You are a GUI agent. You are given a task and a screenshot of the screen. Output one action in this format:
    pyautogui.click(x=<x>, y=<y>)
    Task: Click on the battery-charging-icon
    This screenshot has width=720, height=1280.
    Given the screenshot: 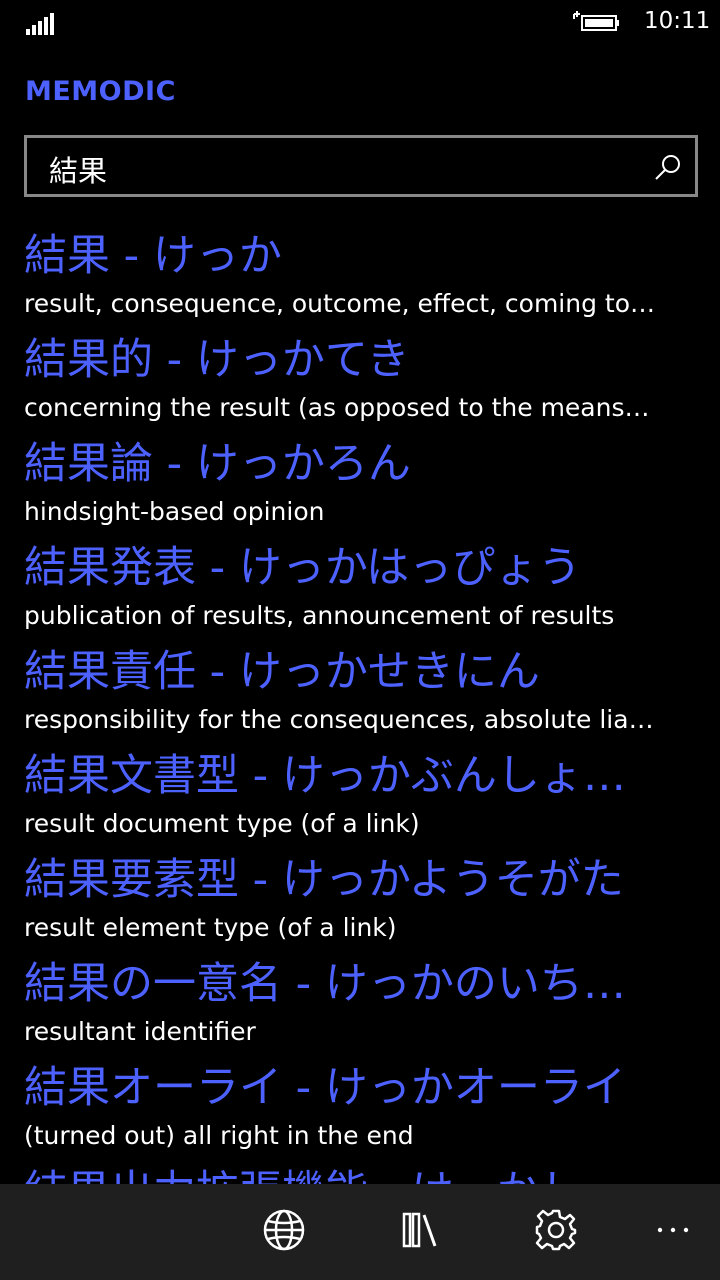 What is the action you would take?
    pyautogui.click(x=596, y=21)
    